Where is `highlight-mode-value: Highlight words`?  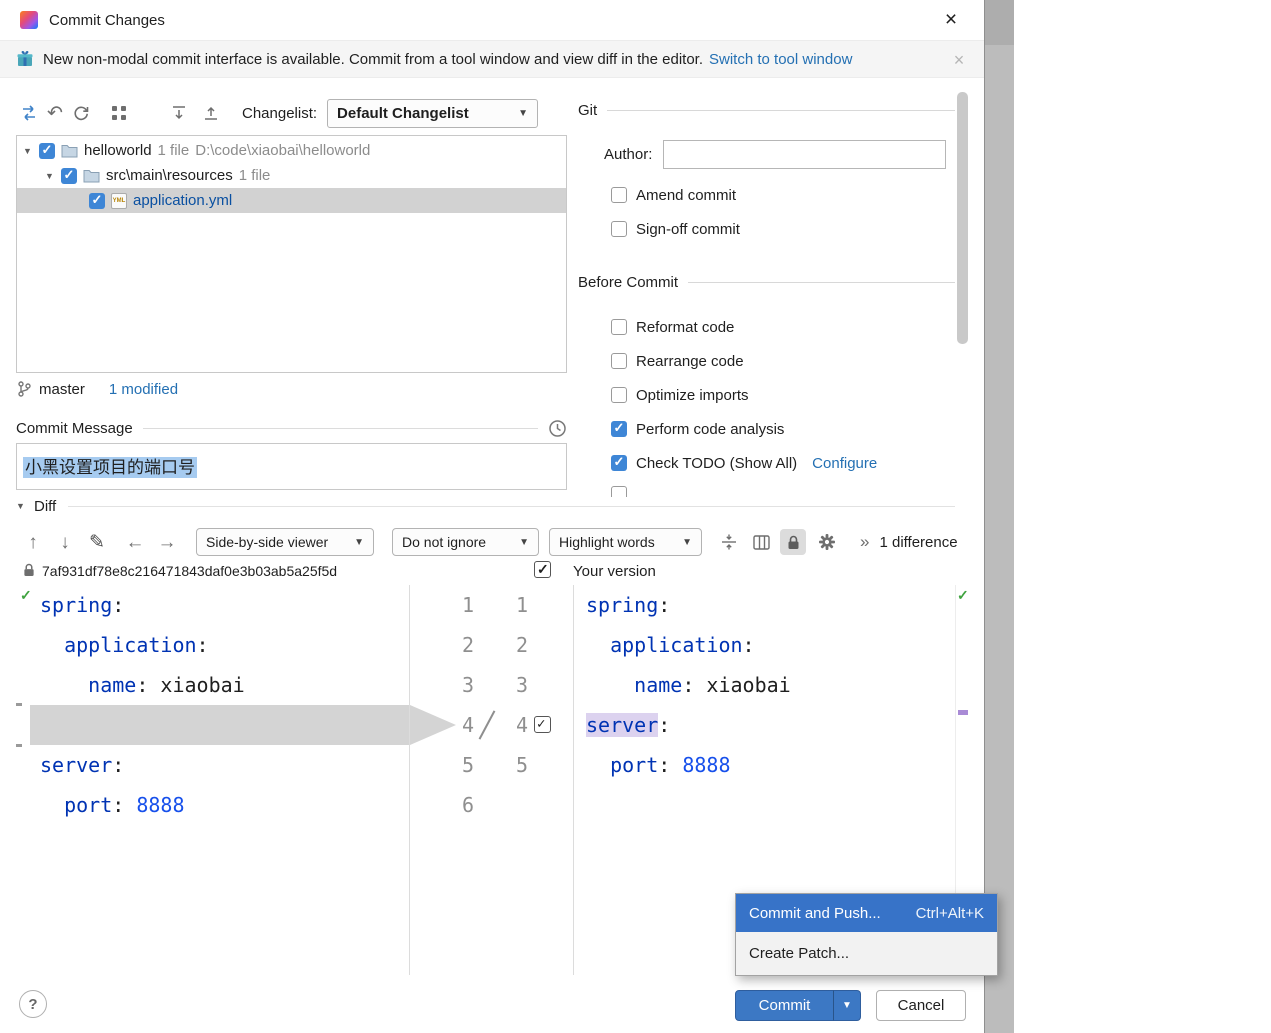 highlight-mode-value: Highlight words is located at coordinates (607, 542).